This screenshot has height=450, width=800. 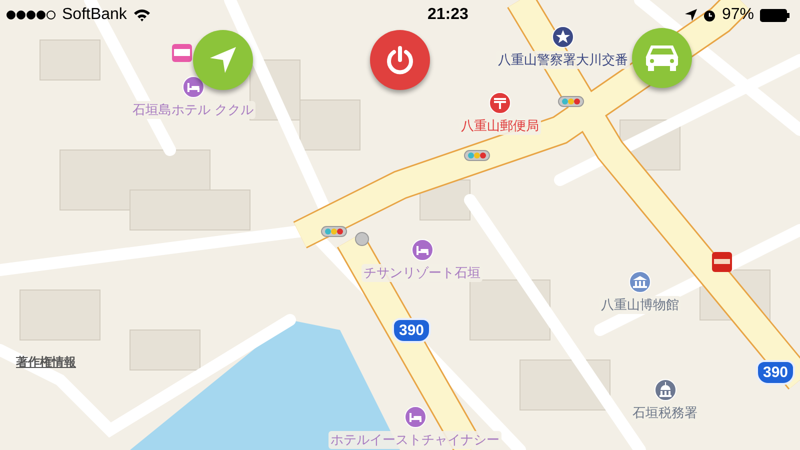 What do you see at coordinates (182, 53) in the screenshot?
I see `shop-sign-icon` at bounding box center [182, 53].